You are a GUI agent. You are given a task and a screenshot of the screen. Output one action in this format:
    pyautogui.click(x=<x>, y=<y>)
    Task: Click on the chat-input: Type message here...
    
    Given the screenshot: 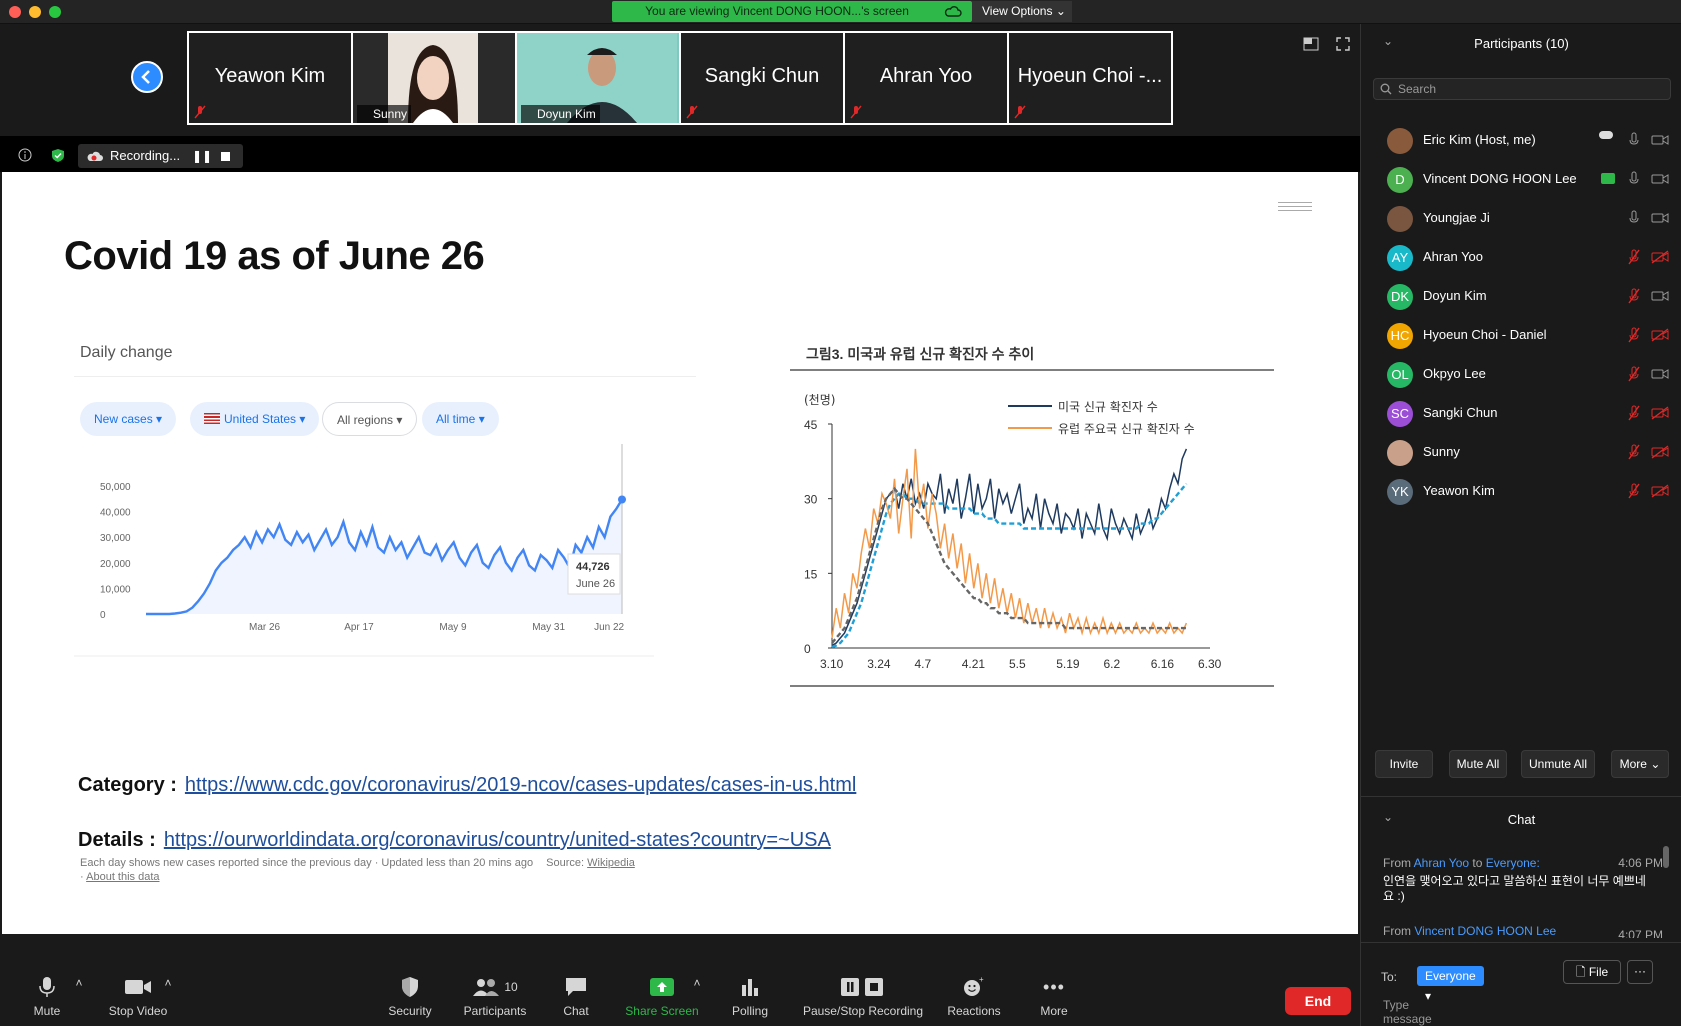 What is the action you would take?
    pyautogui.click(x=1407, y=1012)
    